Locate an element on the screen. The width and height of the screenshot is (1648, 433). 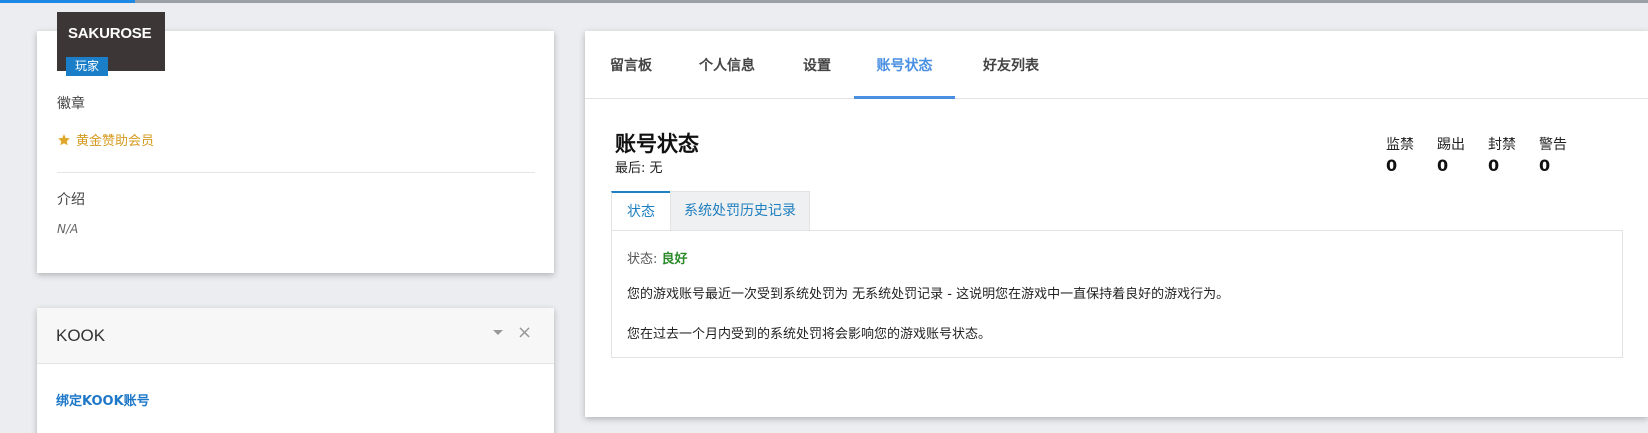
star-icon is located at coordinates (64, 139).